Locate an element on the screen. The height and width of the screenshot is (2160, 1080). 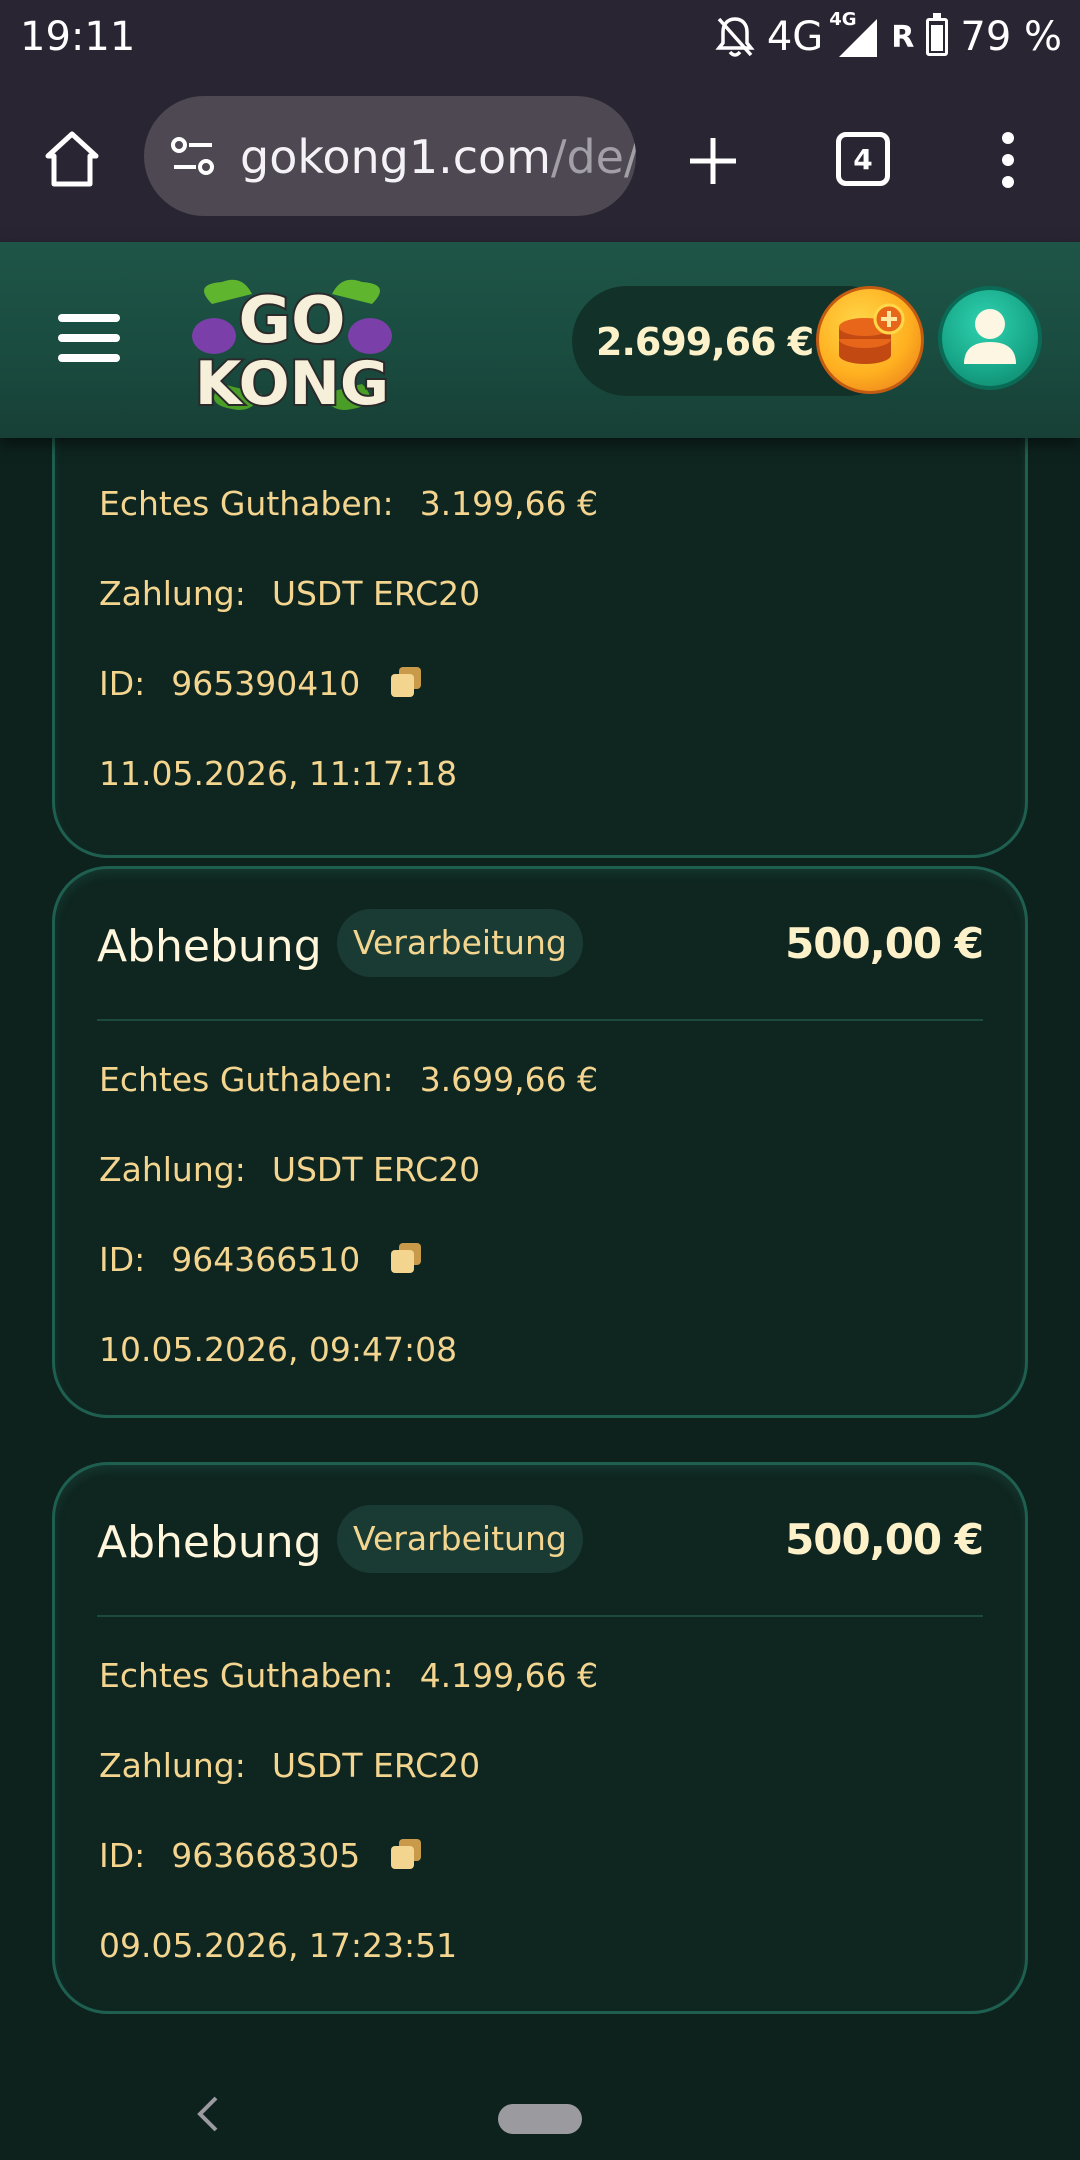
logo-text-bottom: KONG is located at coordinates (292, 384).